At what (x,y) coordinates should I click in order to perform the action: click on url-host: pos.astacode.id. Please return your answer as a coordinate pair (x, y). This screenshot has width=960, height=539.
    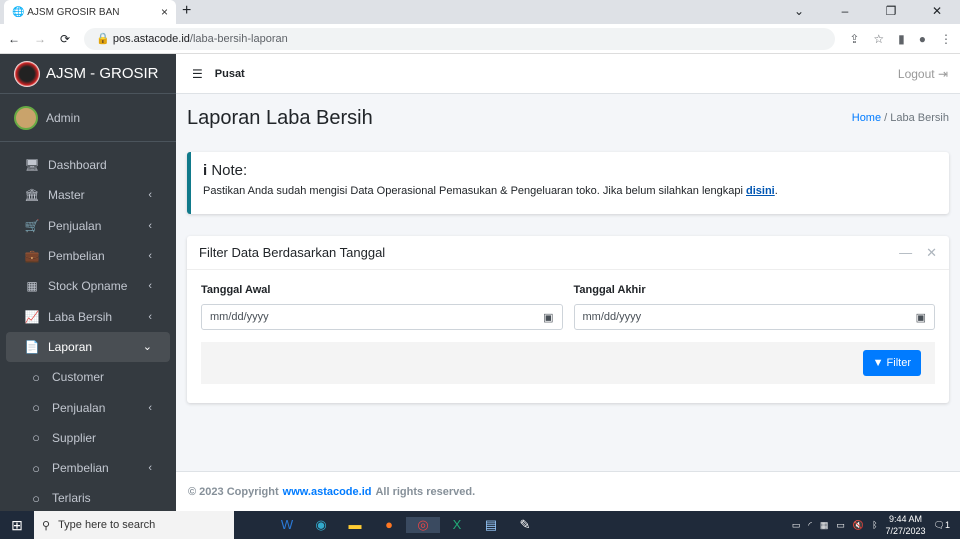
    Looking at the image, I should click on (151, 38).